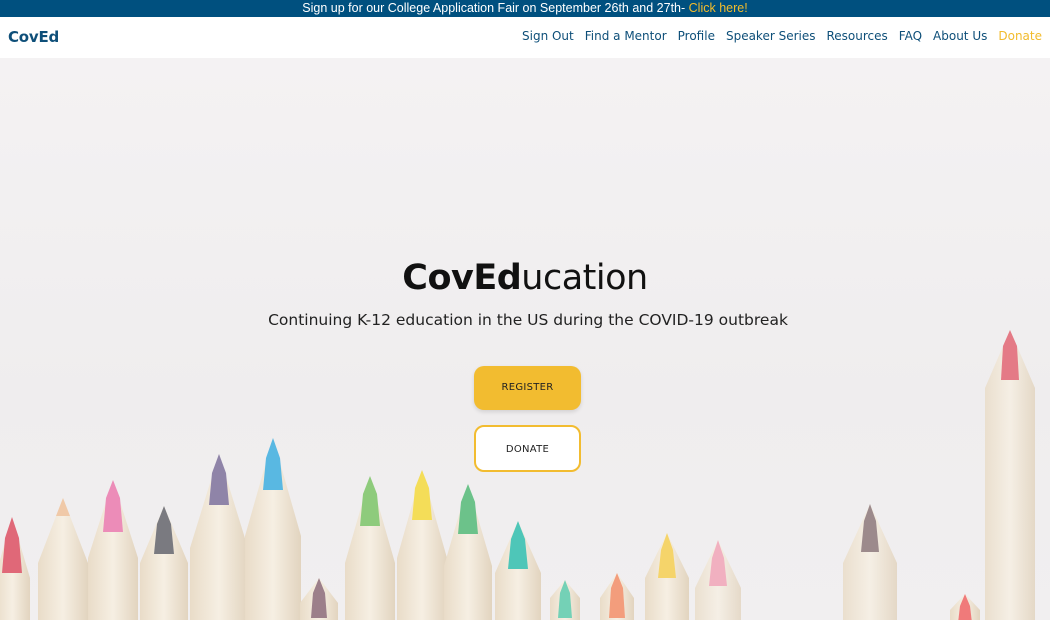 The image size is (1050, 620). What do you see at coordinates (527, 388) in the screenshot?
I see `register-button: REGISTER` at bounding box center [527, 388].